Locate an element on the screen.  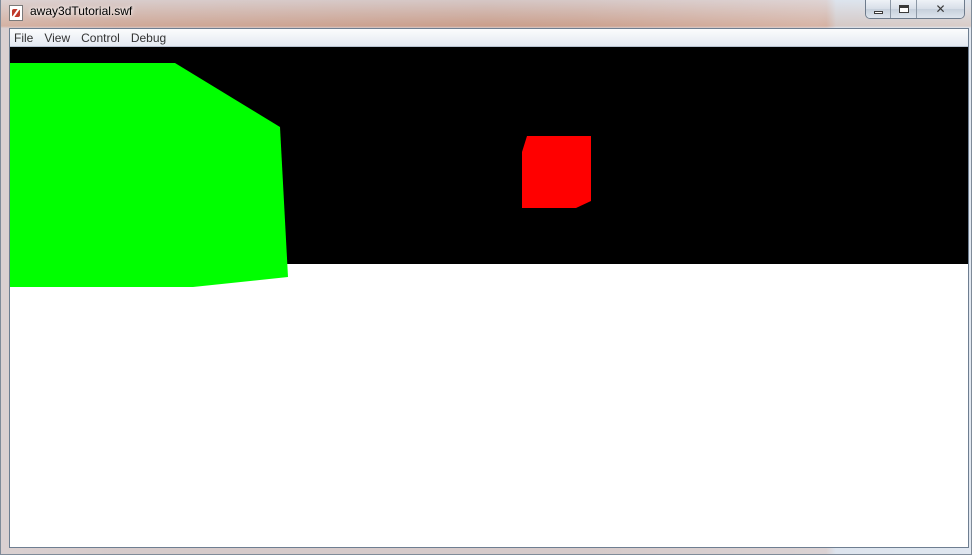
window-title: away3dTutorial.swf is located at coordinates (81, 11).